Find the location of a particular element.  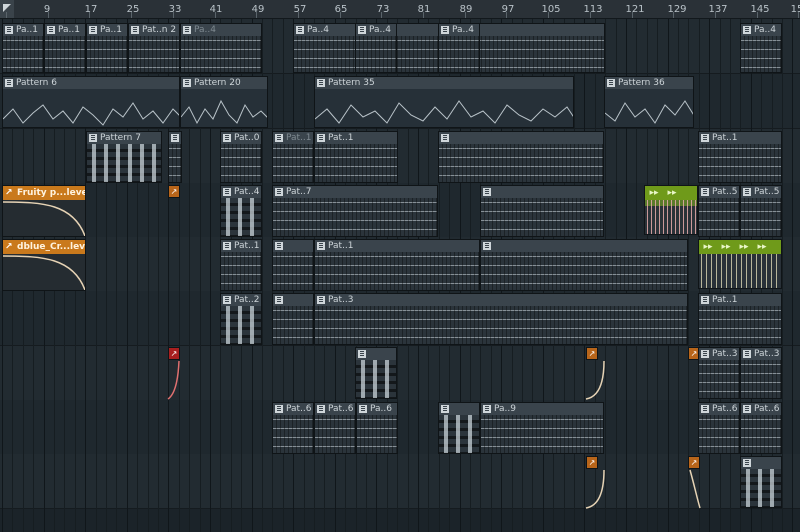

pattern-clip: Pa..9 is located at coordinates (542, 428).